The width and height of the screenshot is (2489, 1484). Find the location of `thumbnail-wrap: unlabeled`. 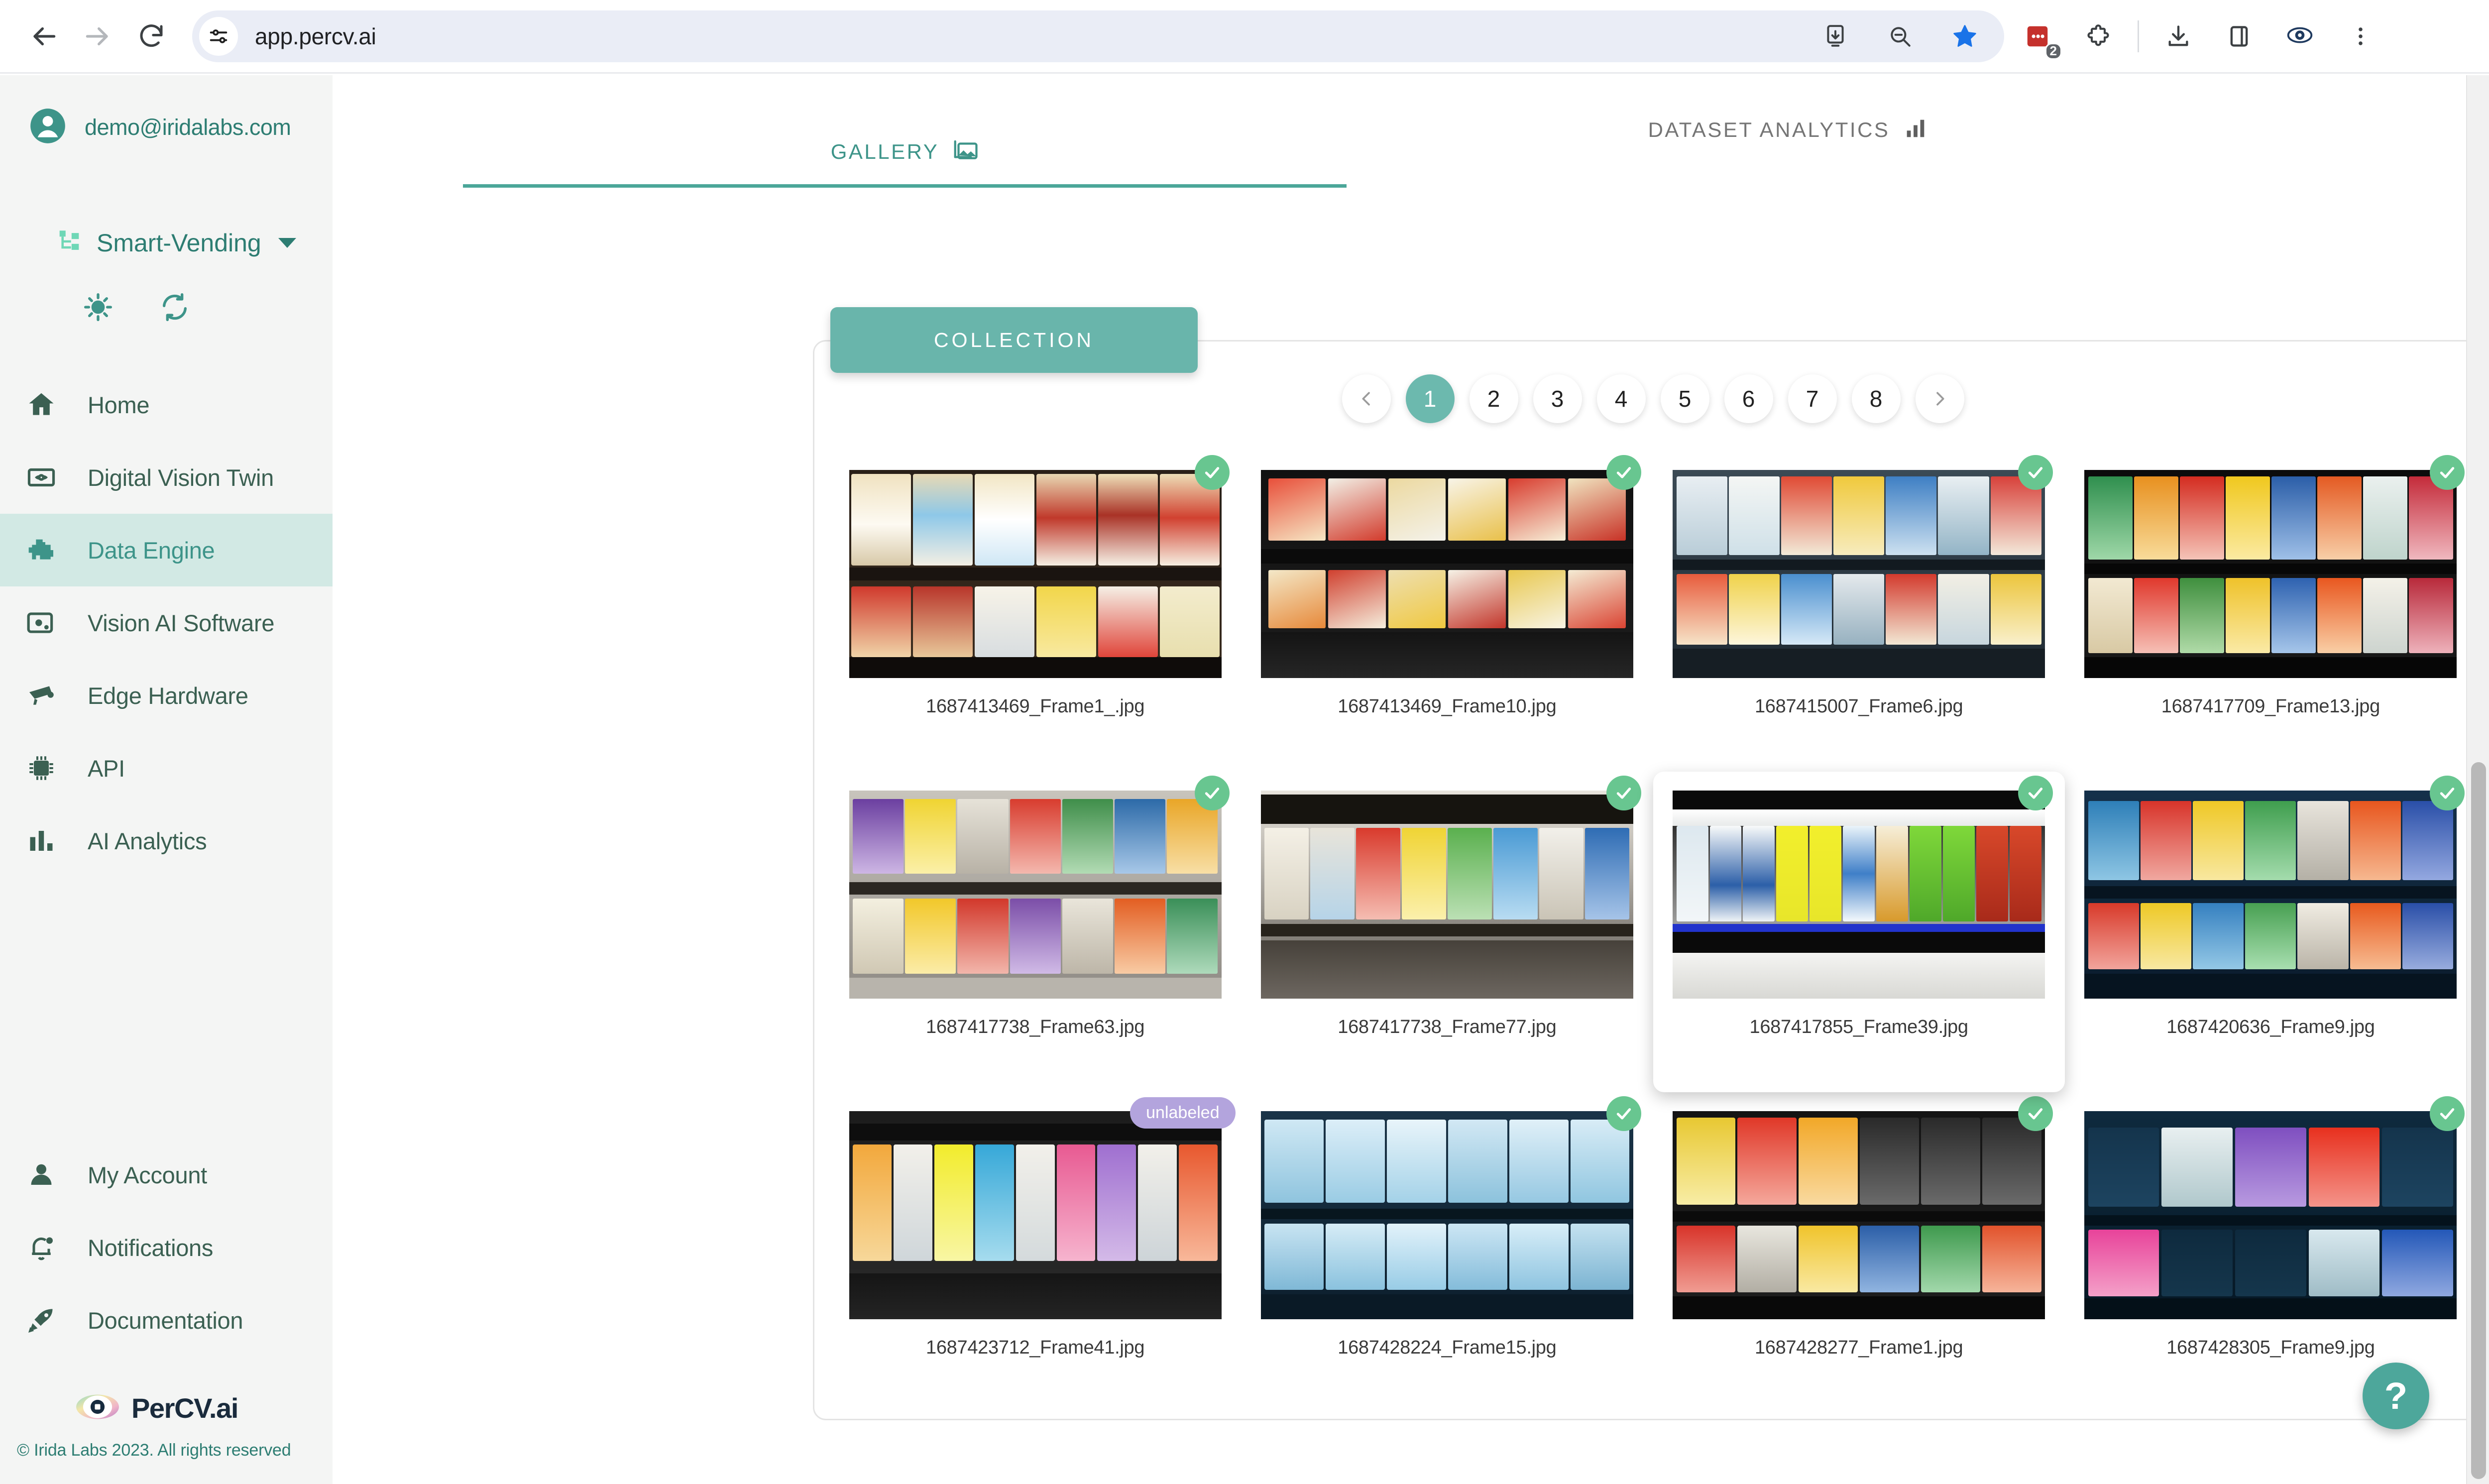

thumbnail-wrap: unlabeled is located at coordinates (1042, 1208).